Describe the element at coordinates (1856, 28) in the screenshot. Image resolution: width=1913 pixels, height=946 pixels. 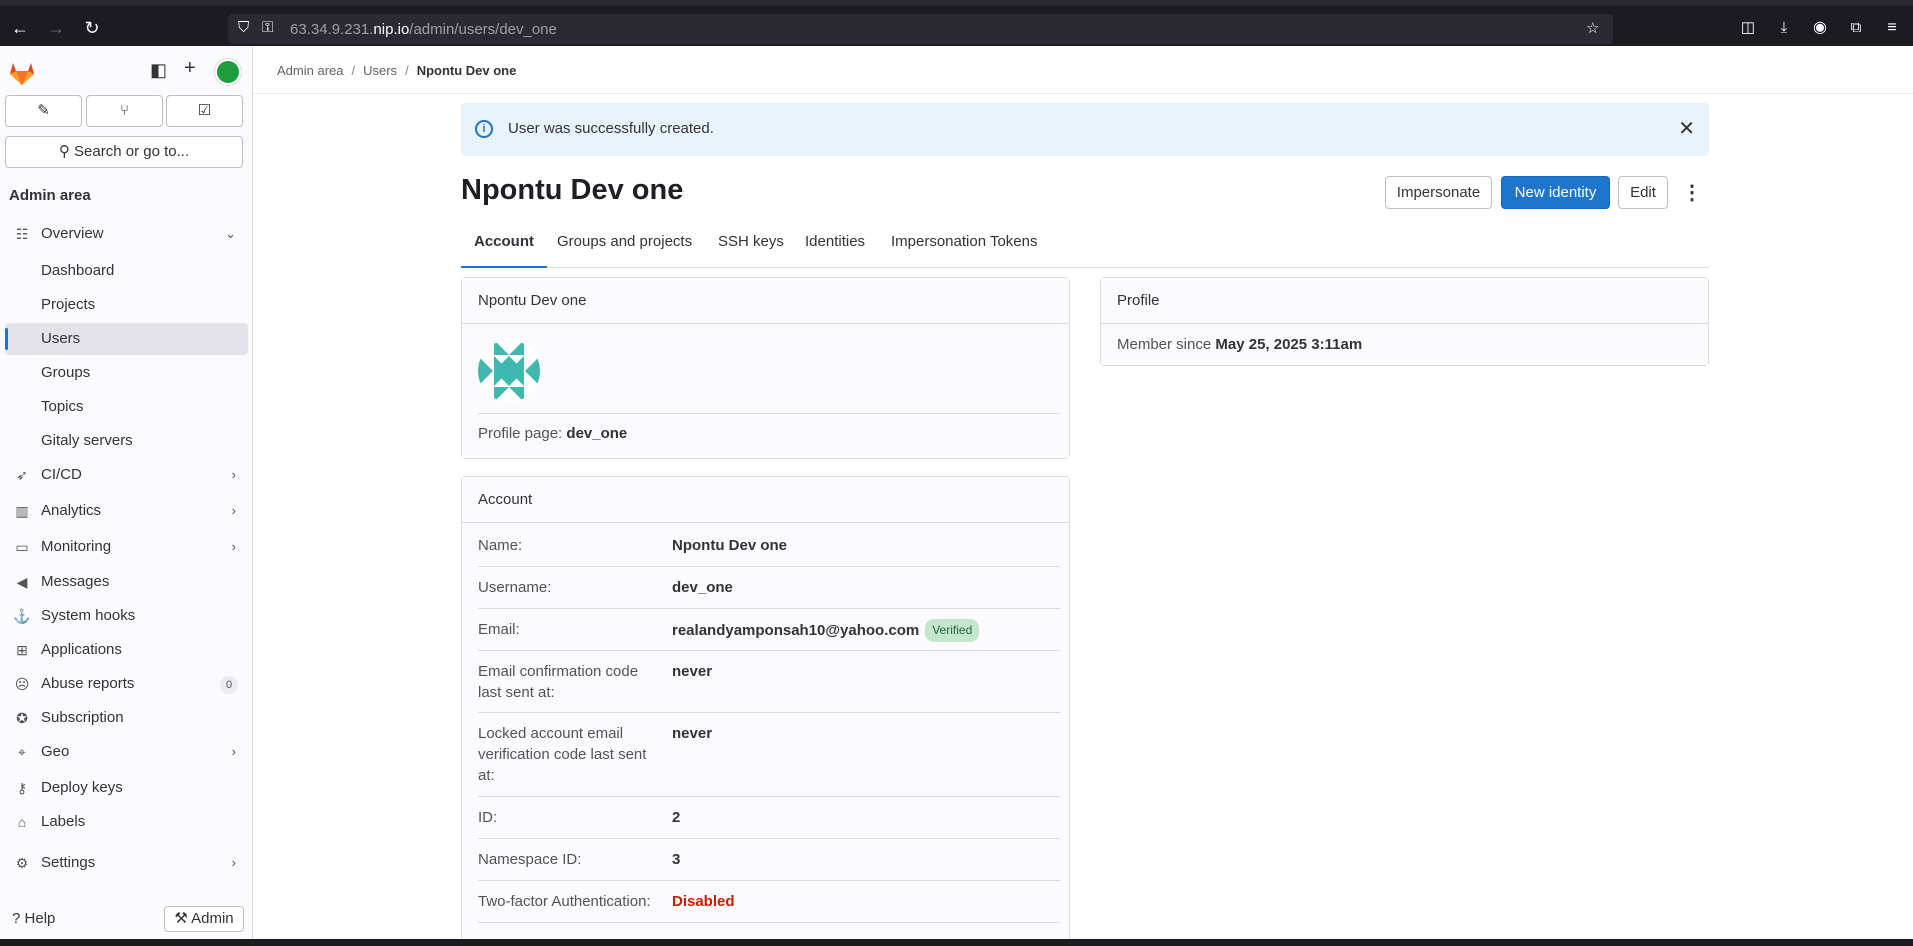
I see `extensions-icon: ⧉` at that location.